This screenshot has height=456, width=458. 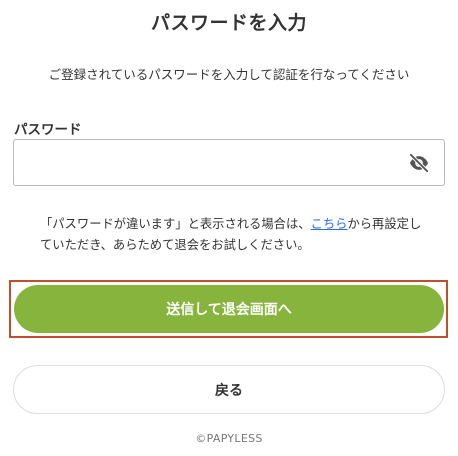 I want to click on eye-slash-icon, so click(x=419, y=163).